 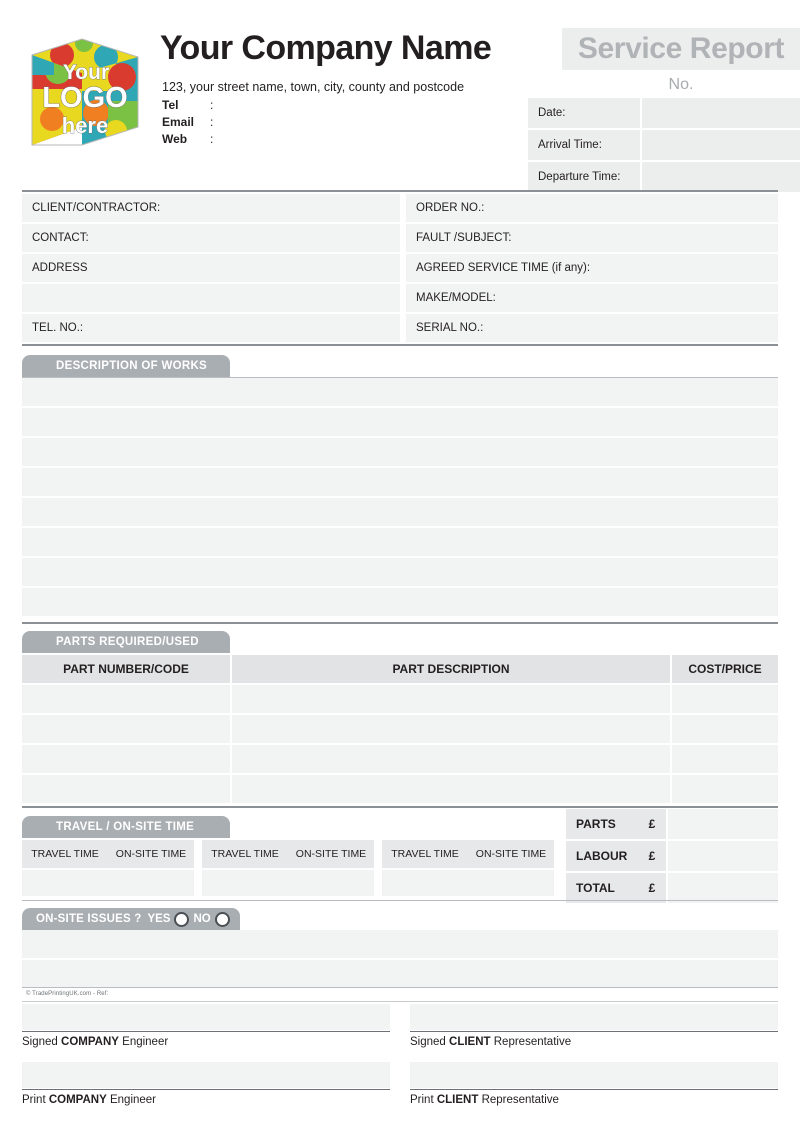 I want to click on meta-value-departure-time, so click(x=721, y=177).